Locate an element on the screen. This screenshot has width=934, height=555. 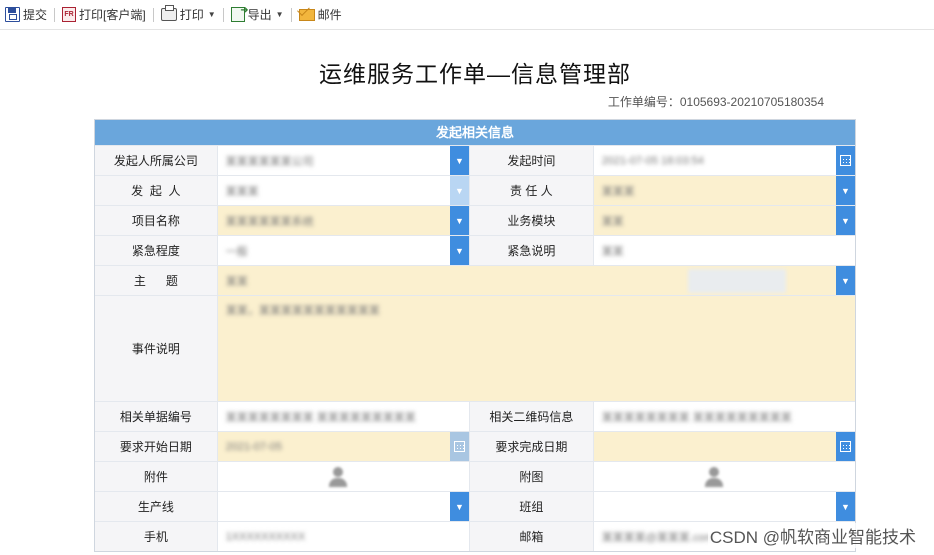
form-row: 要求开始日期 2021-07-05 要求完成日期 is located at coordinates (475, 446).